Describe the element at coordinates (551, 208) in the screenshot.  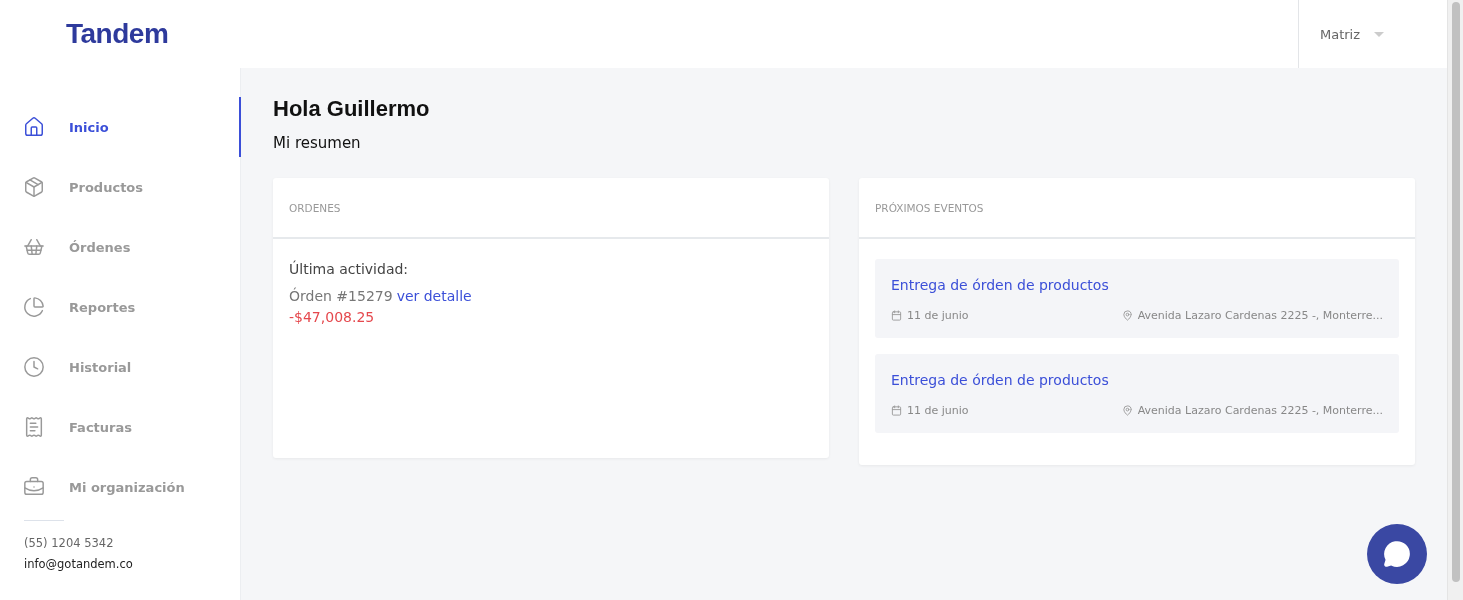
I see `card-title: ORDENES` at that location.